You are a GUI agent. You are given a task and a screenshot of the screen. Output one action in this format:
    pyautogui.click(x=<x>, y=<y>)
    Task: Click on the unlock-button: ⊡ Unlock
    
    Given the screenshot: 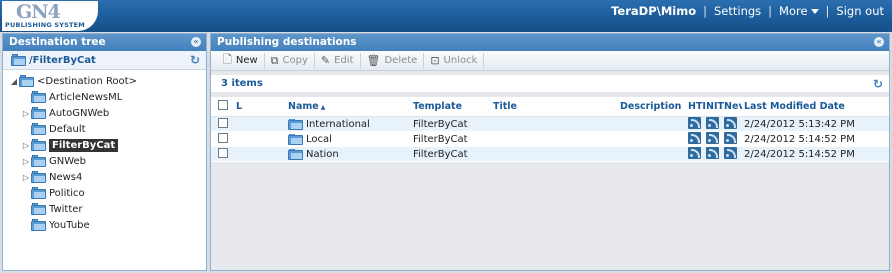 What is the action you would take?
    pyautogui.click(x=454, y=60)
    